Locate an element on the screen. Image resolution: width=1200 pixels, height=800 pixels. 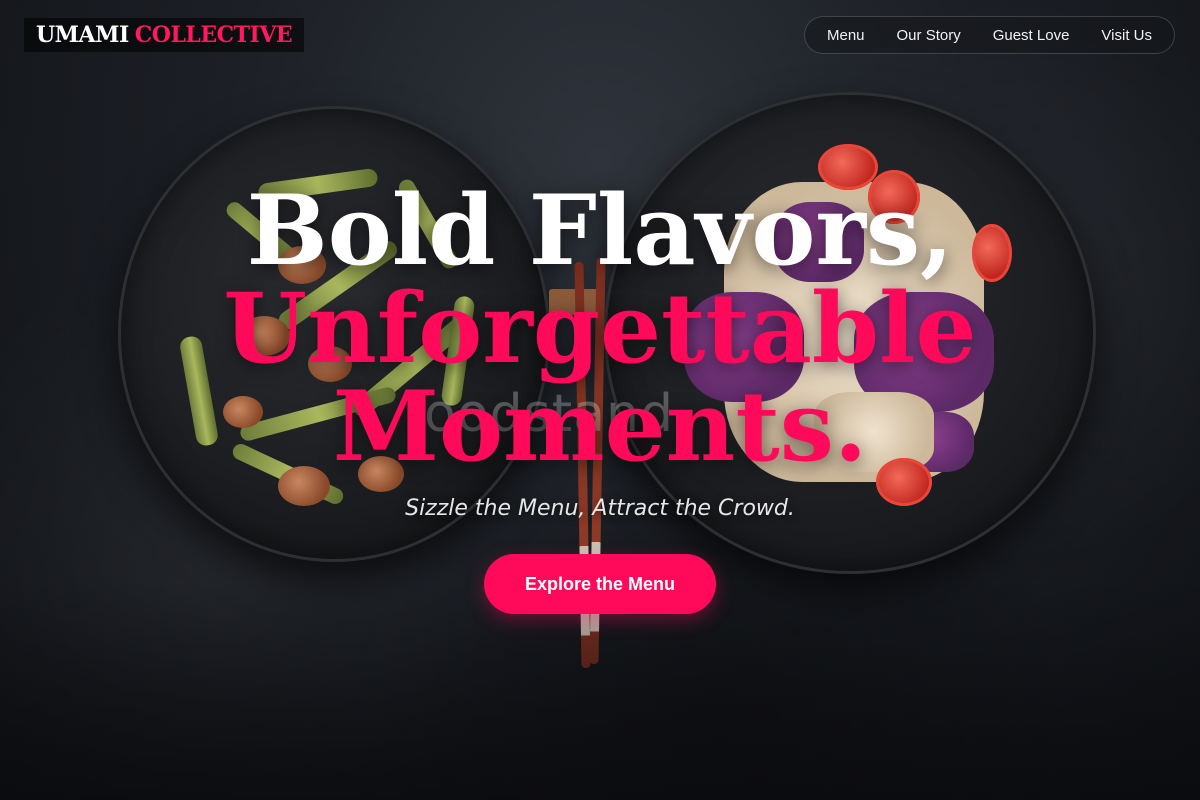
brand-word-umami: UMAMI is located at coordinates (82, 35).